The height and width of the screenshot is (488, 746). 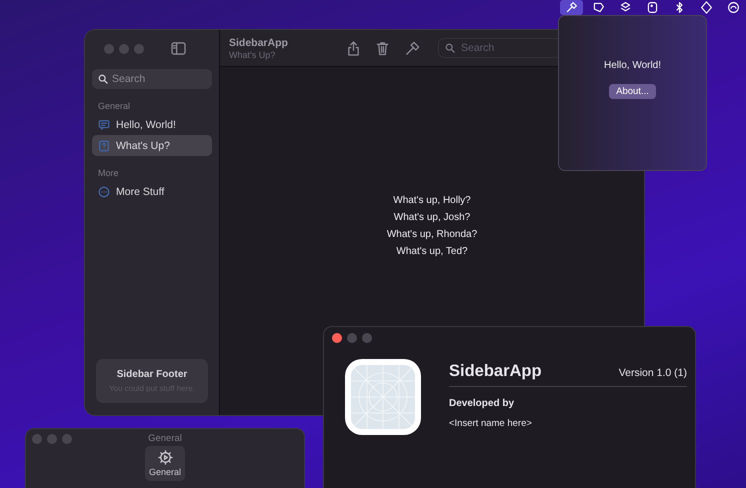 I want to click on window-title: General, so click(x=165, y=438).